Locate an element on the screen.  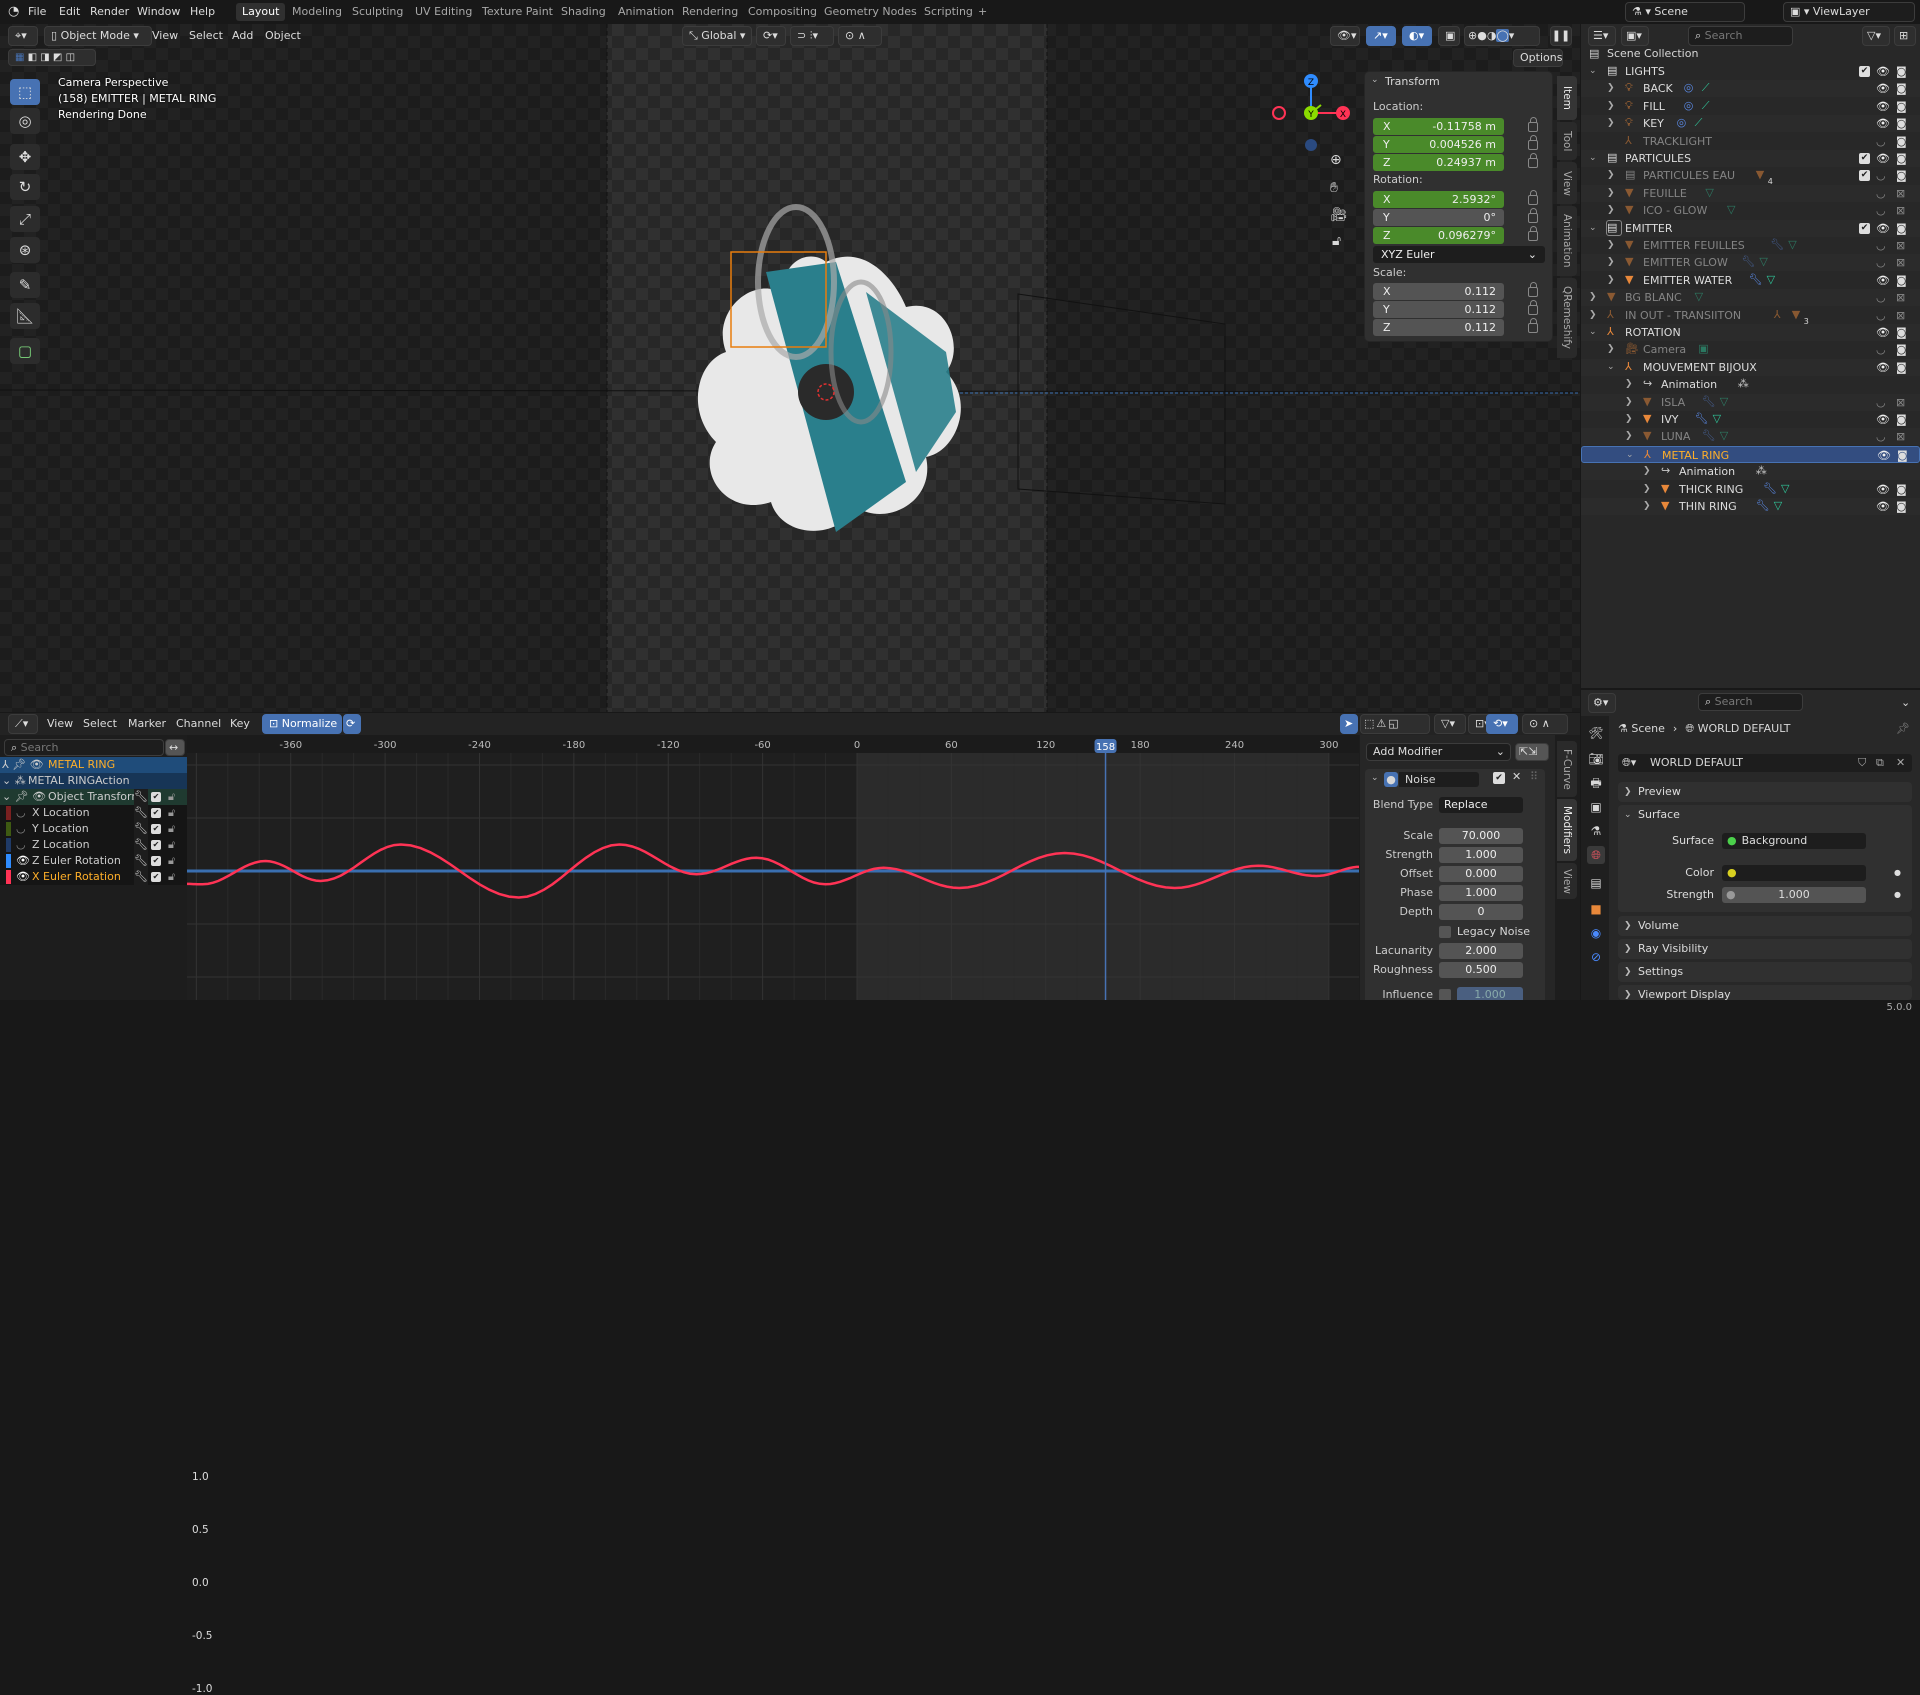
outliner-item-name: LIGHTS is located at coordinates (1645, 71).